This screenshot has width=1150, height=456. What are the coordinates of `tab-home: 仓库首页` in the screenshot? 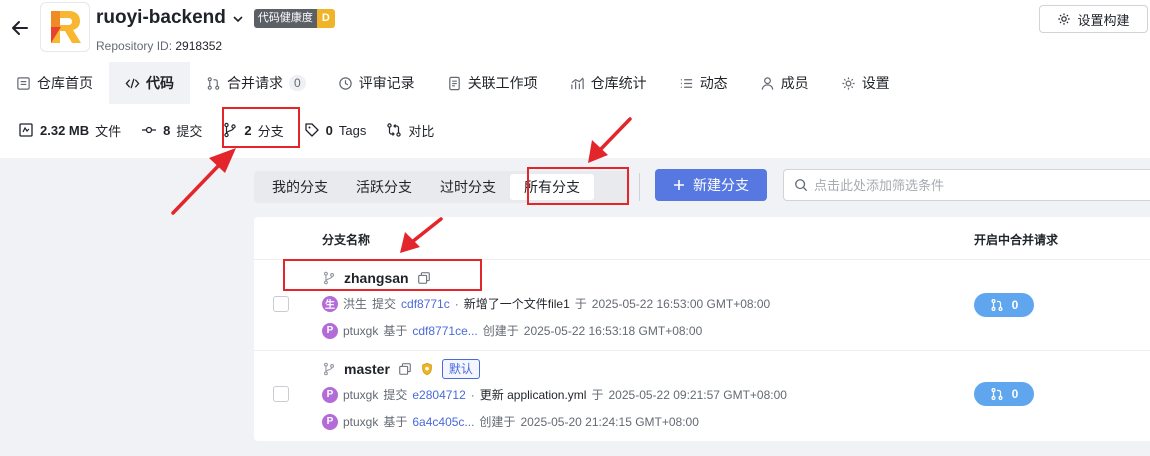 It's located at (54, 83).